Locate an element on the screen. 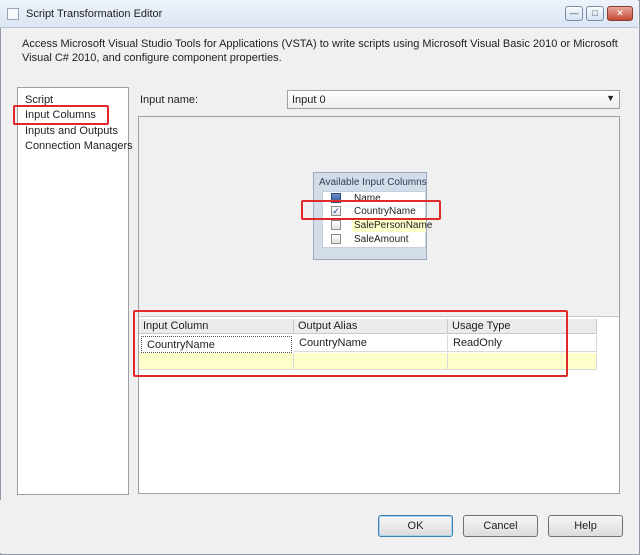 This screenshot has height=555, width=640. column-row-countryname: ✓ CountryName is located at coordinates (374, 211).